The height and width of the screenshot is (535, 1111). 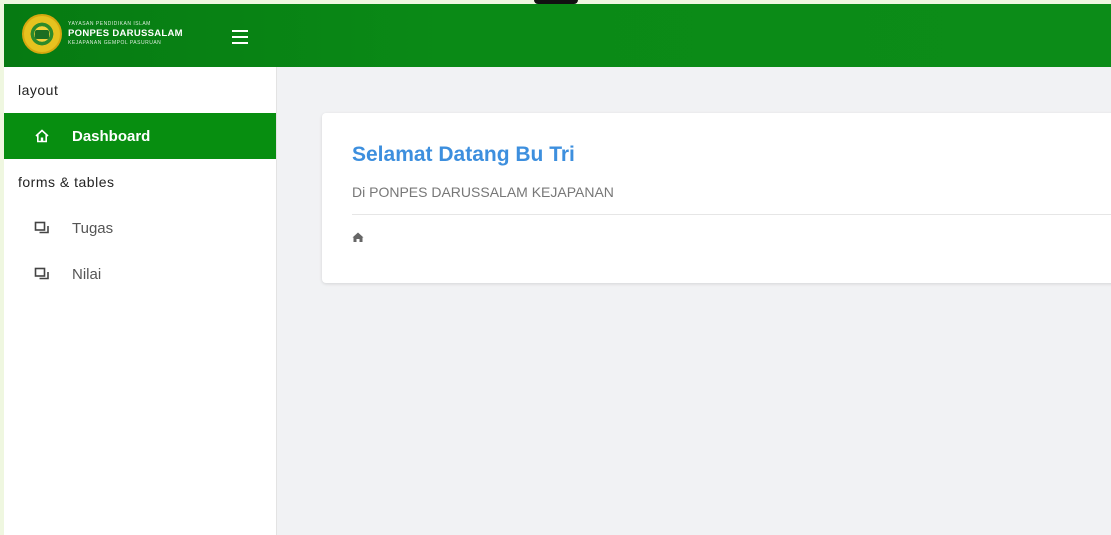 What do you see at coordinates (111, 136) in the screenshot?
I see `sidebar-item-label: Dashboard` at bounding box center [111, 136].